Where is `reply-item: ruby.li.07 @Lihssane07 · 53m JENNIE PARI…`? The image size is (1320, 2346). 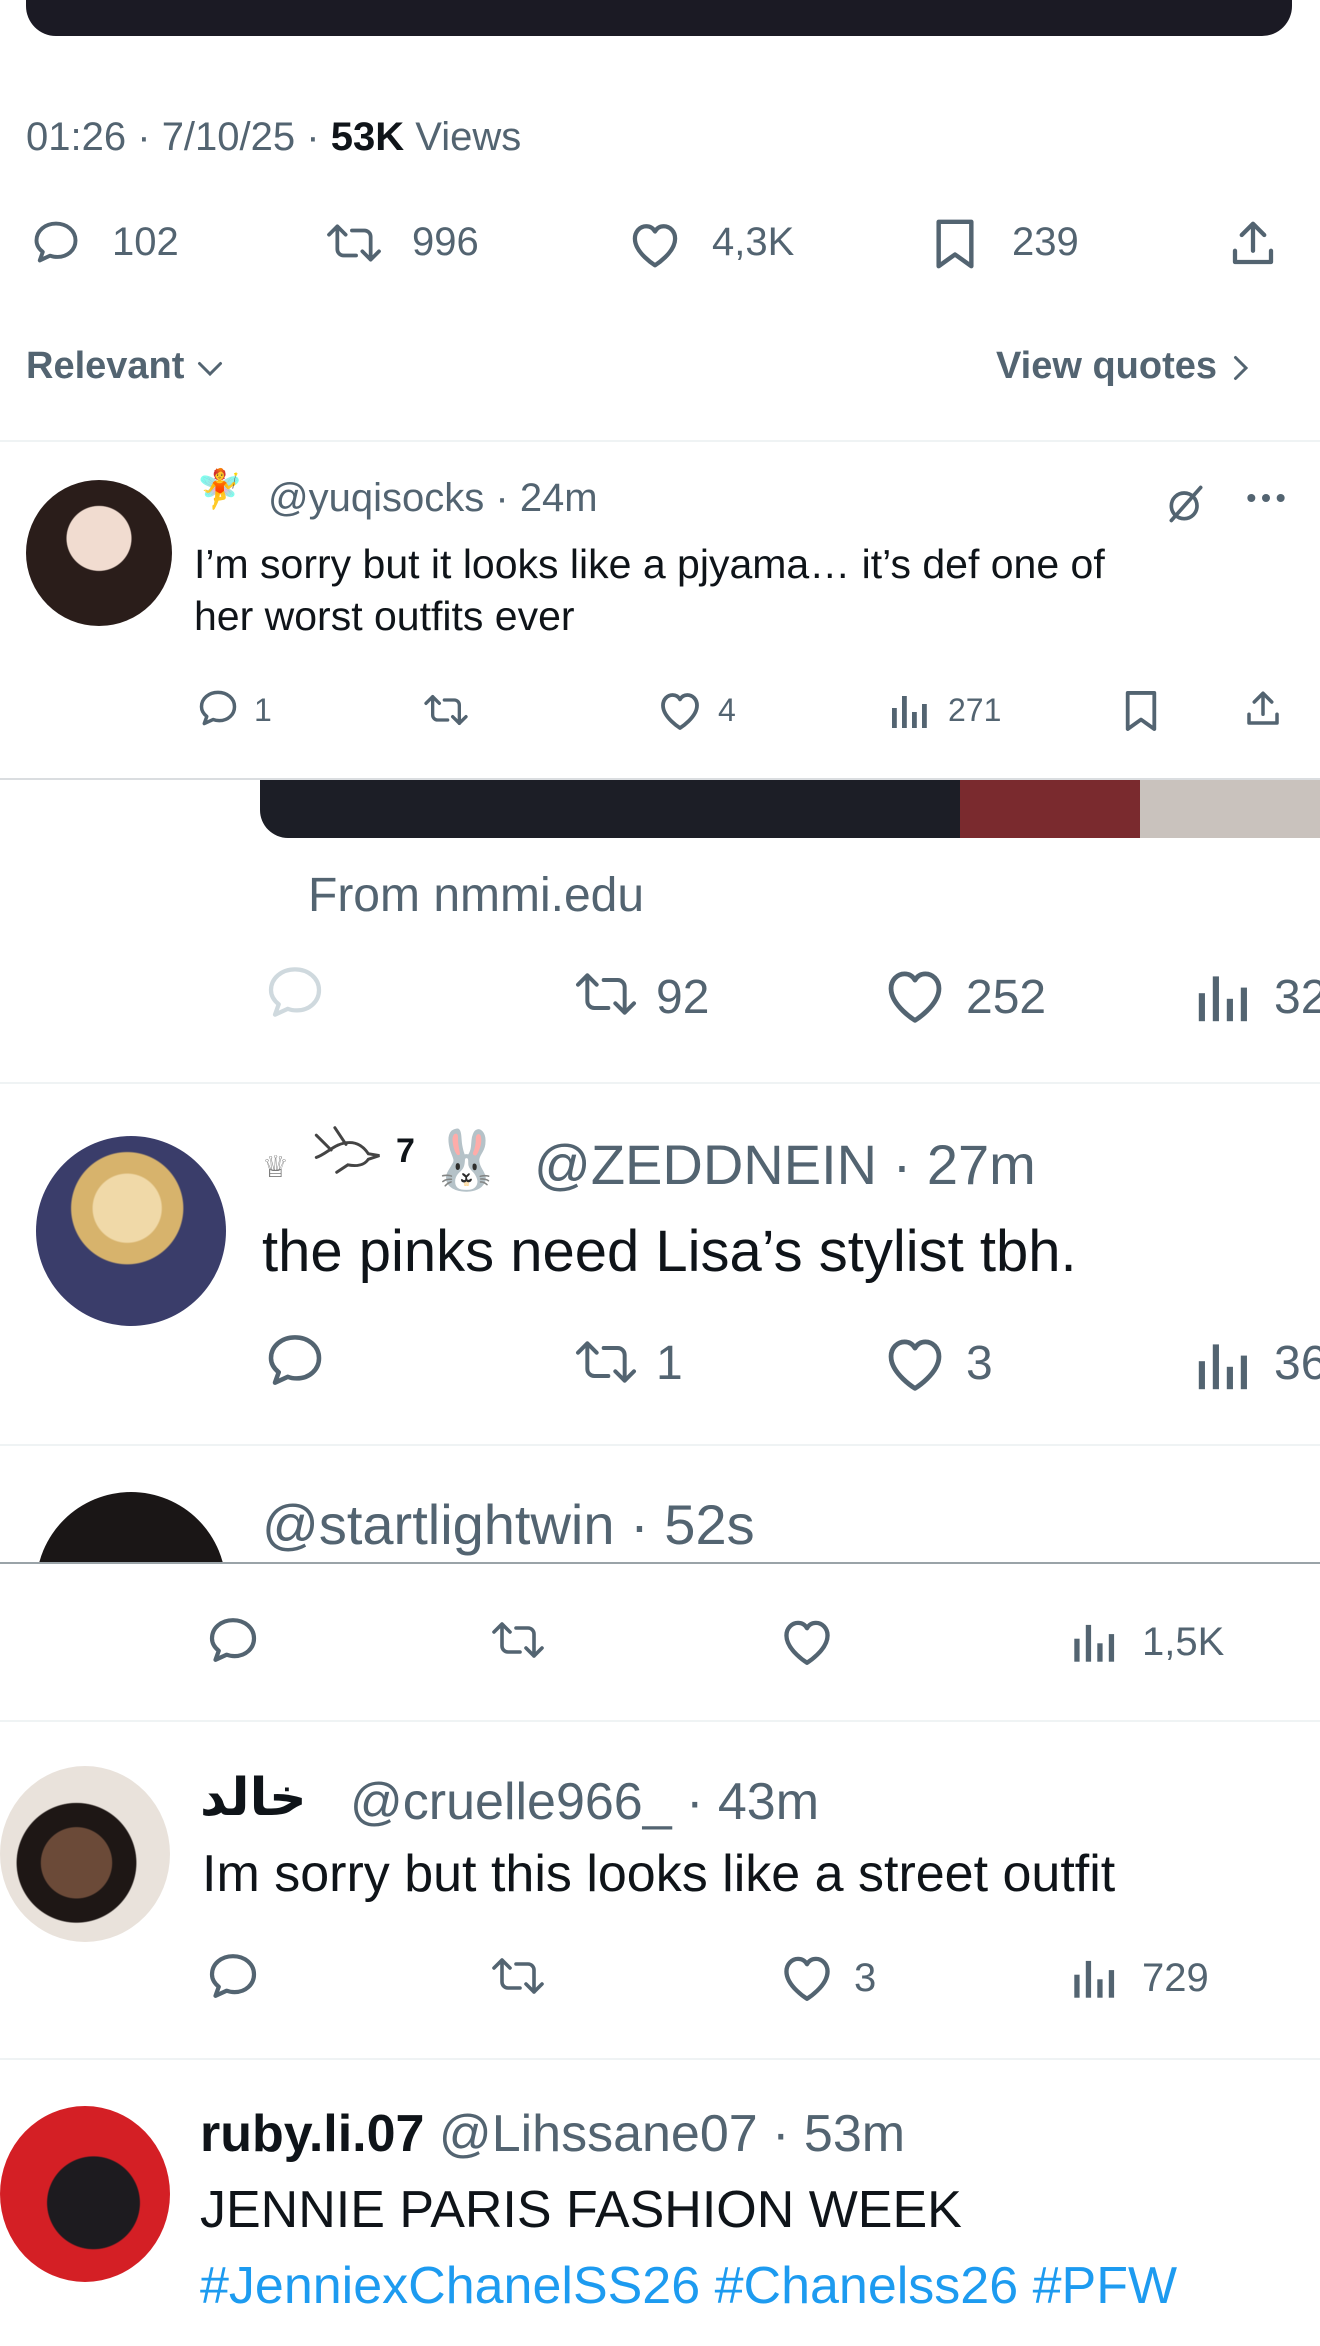
reply-item: ruby.li.07 @Lihssane07 · 53m JENNIE PARI… is located at coordinates (660, 2203).